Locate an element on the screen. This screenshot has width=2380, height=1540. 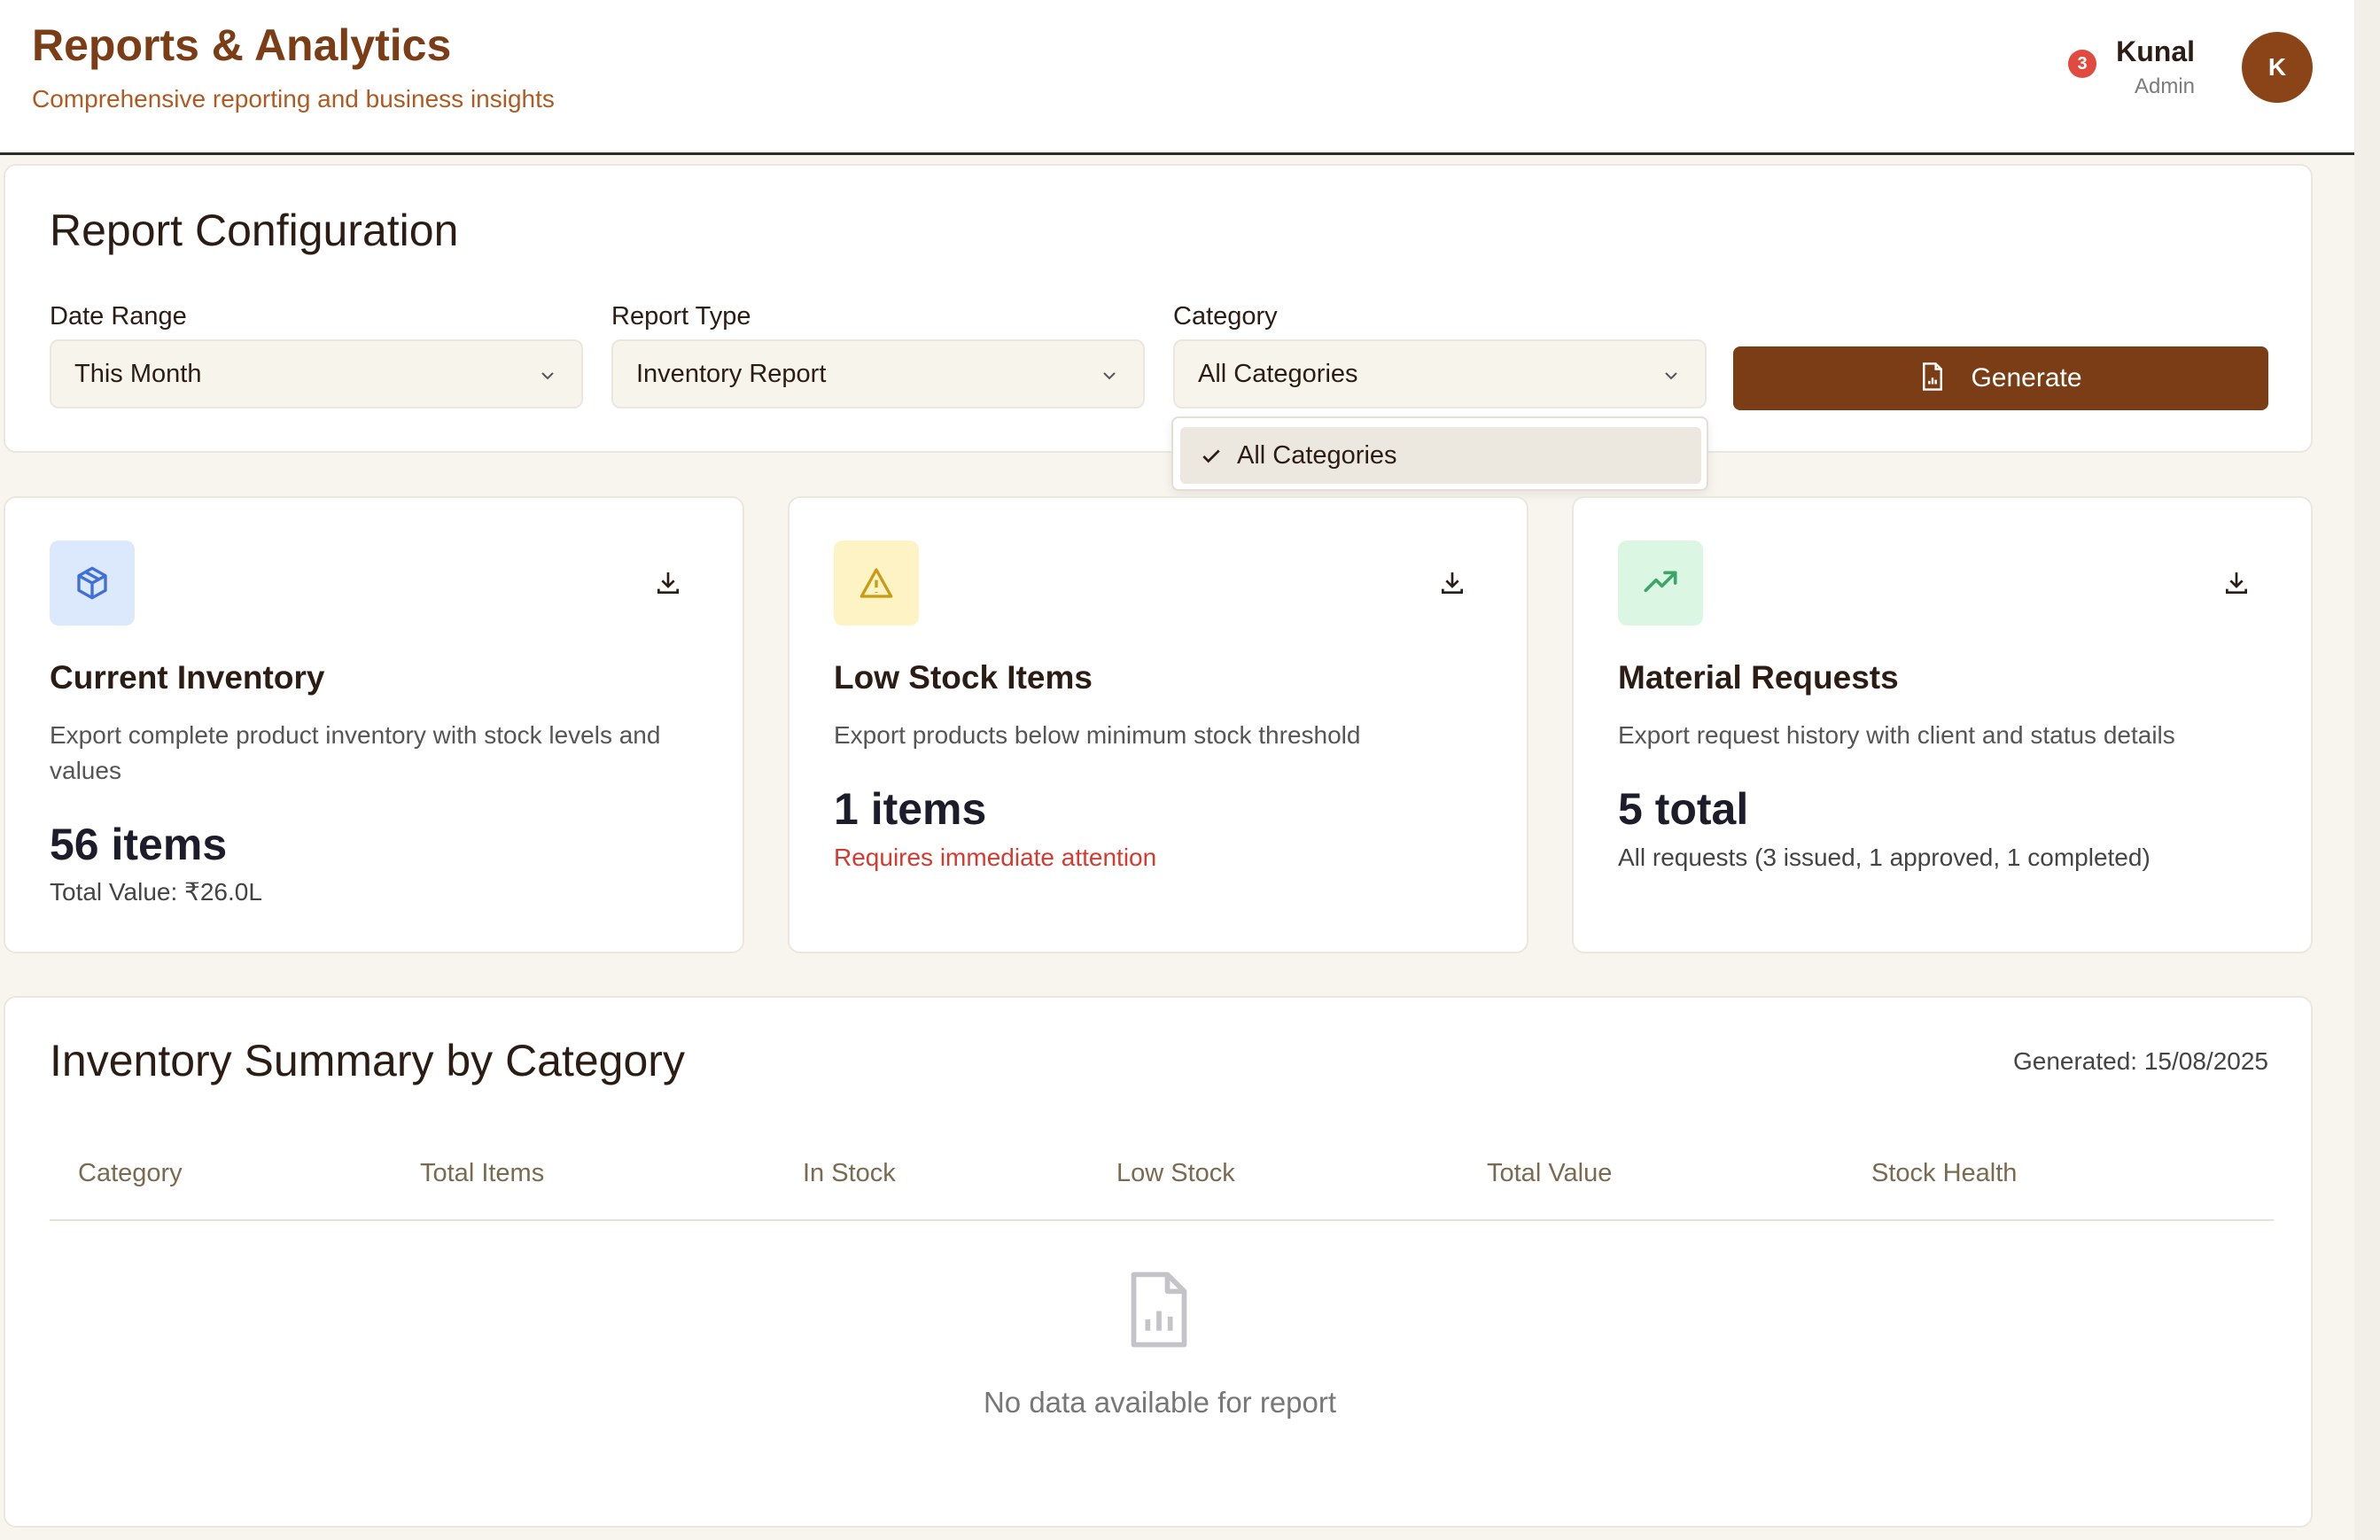
scrollbar is located at coordinates (2367, 770).